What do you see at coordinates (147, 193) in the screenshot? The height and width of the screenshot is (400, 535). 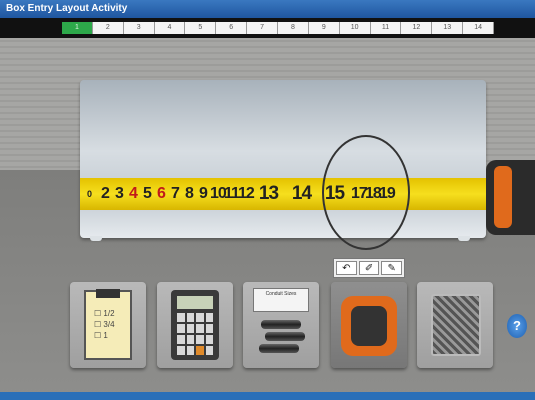 I see `tape-inch-label: 5` at bounding box center [147, 193].